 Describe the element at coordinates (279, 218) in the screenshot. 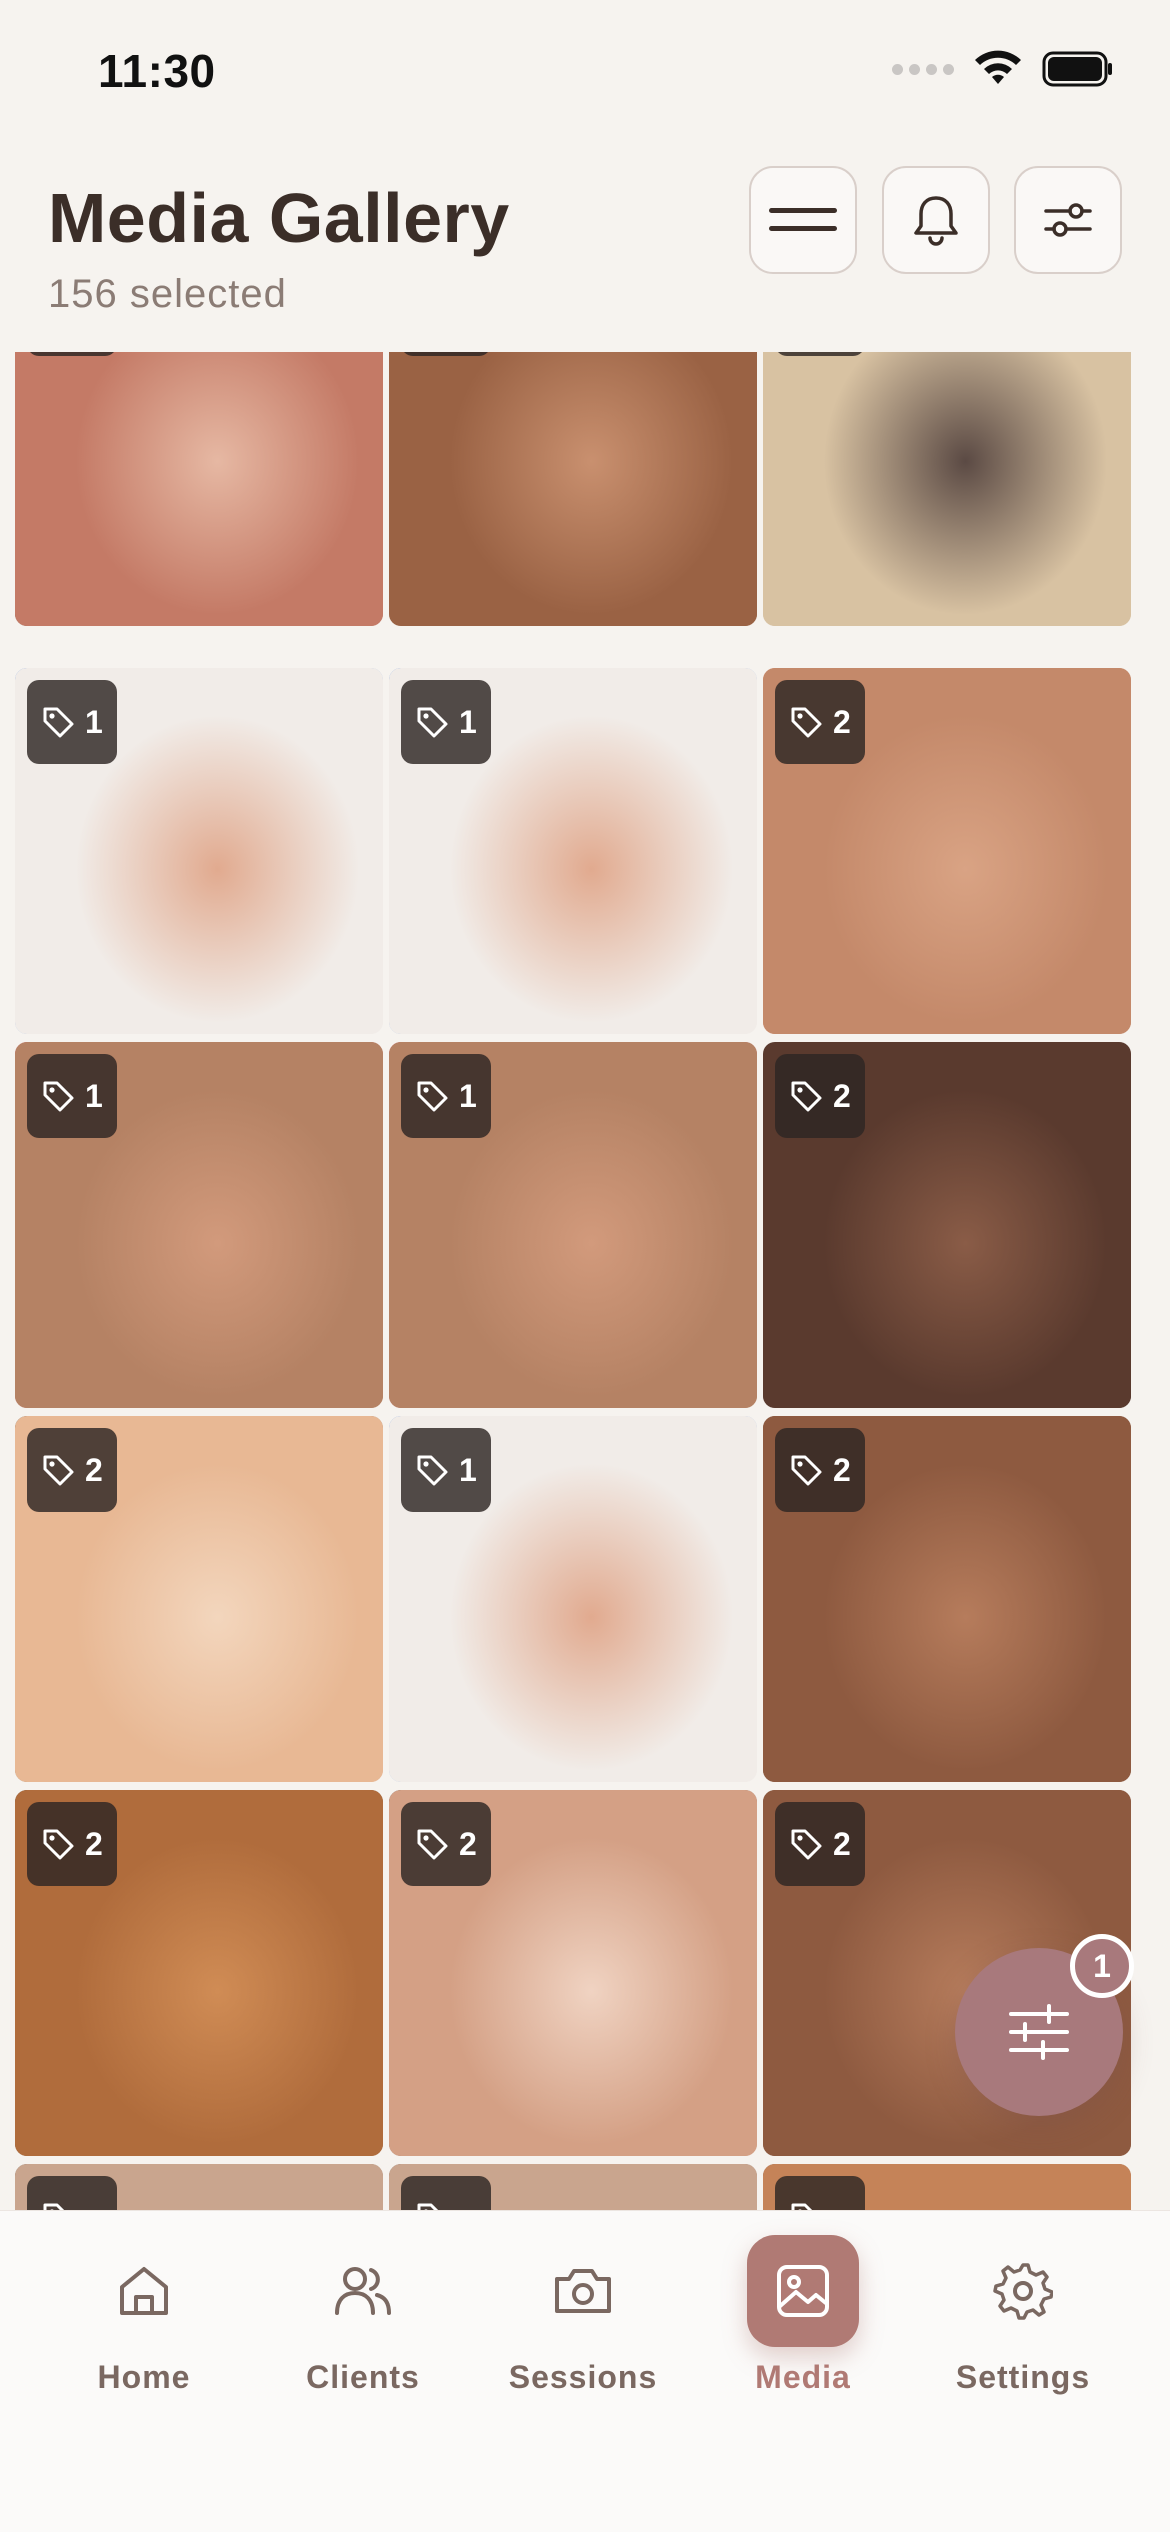

I see `page-title: Media Gallery` at that location.